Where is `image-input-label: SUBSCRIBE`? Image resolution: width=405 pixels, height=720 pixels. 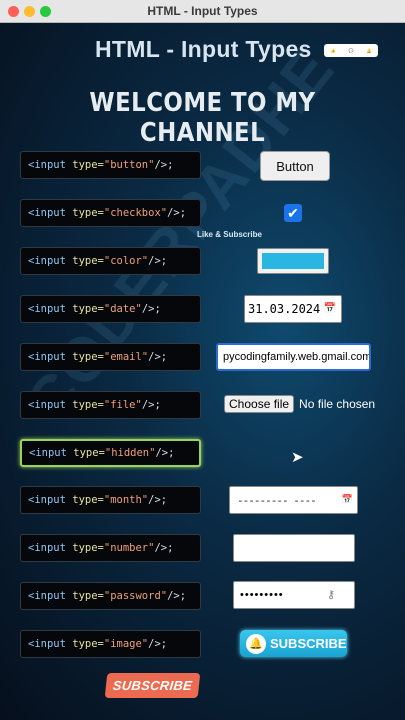 image-input-label: SUBSCRIBE is located at coordinates (308, 643).